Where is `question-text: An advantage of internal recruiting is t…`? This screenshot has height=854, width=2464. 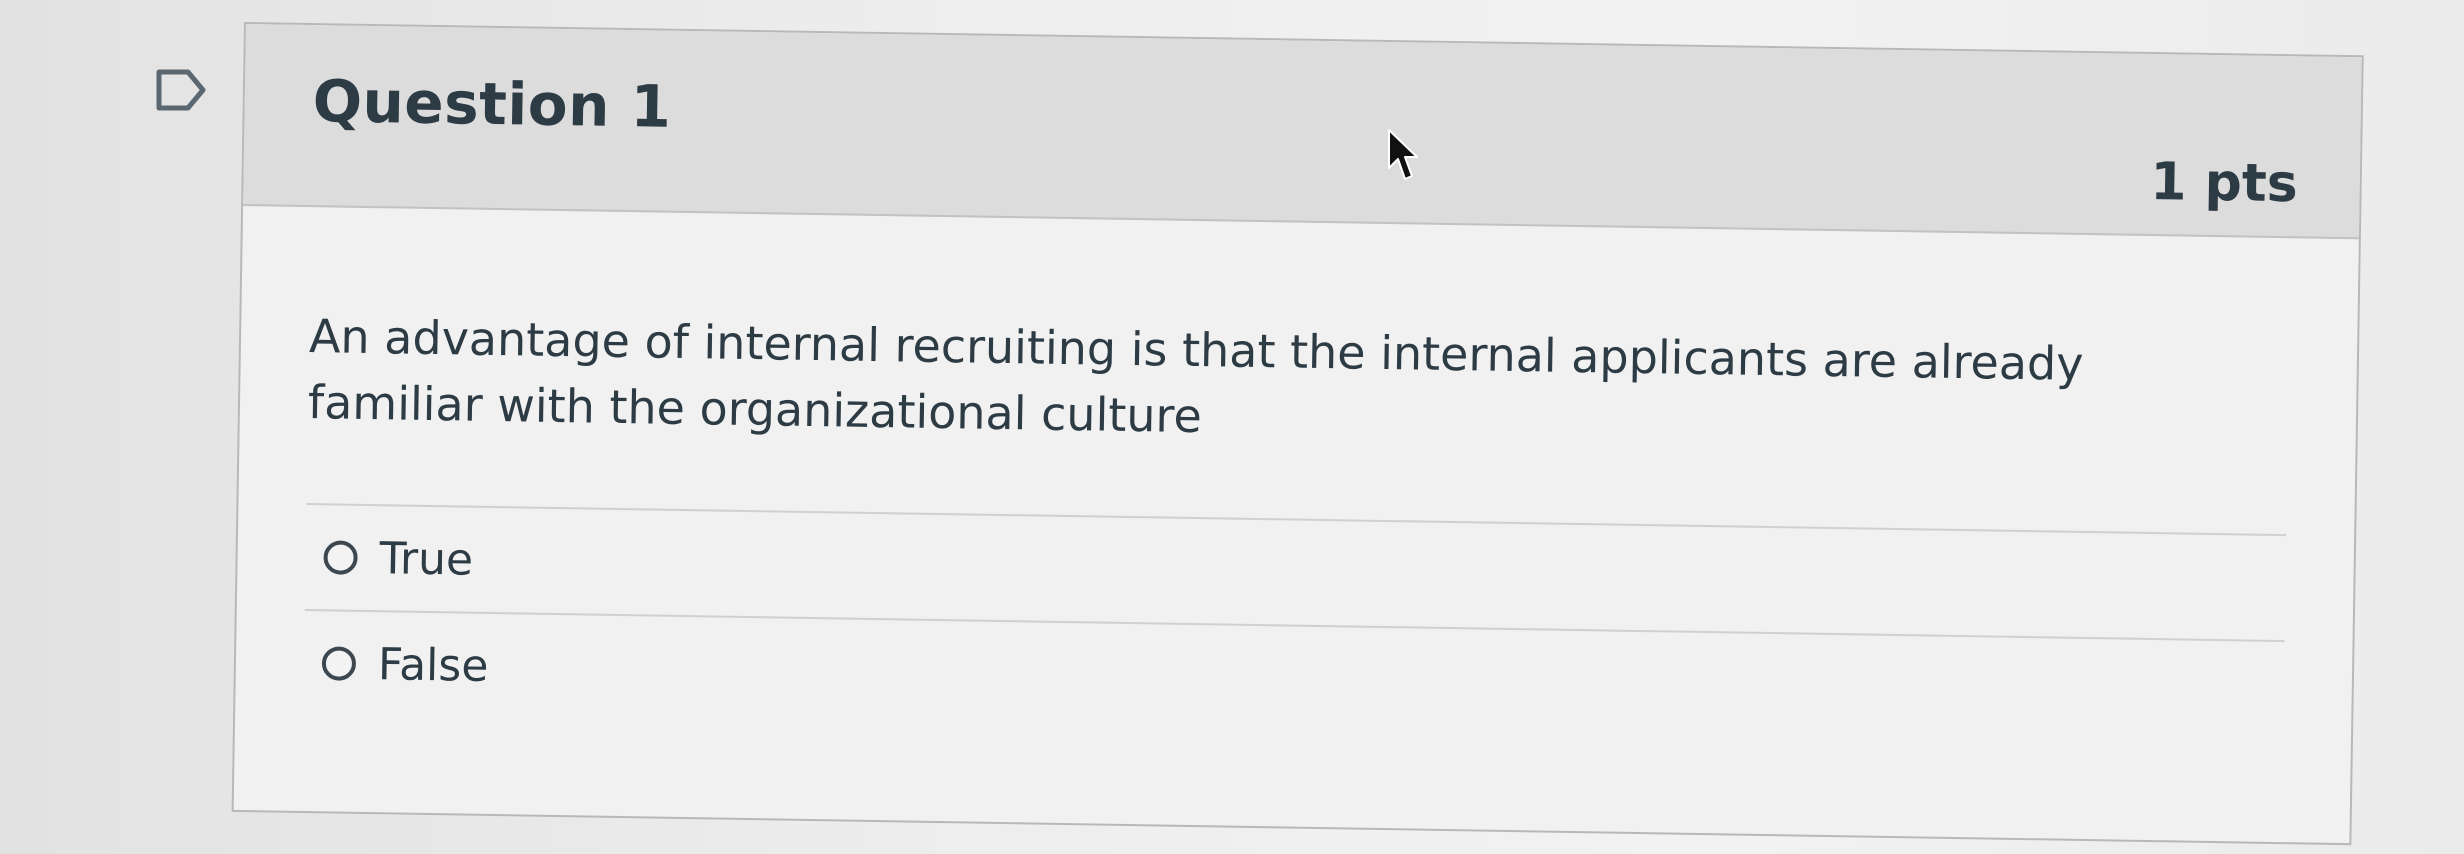
question-text: An advantage of internal recruiting is t… is located at coordinates (1195, 376).